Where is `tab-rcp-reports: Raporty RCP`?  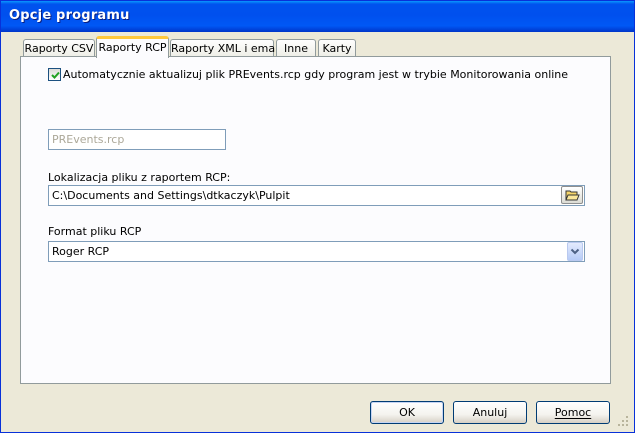 tab-rcp-reports: Raporty RCP is located at coordinates (132, 47).